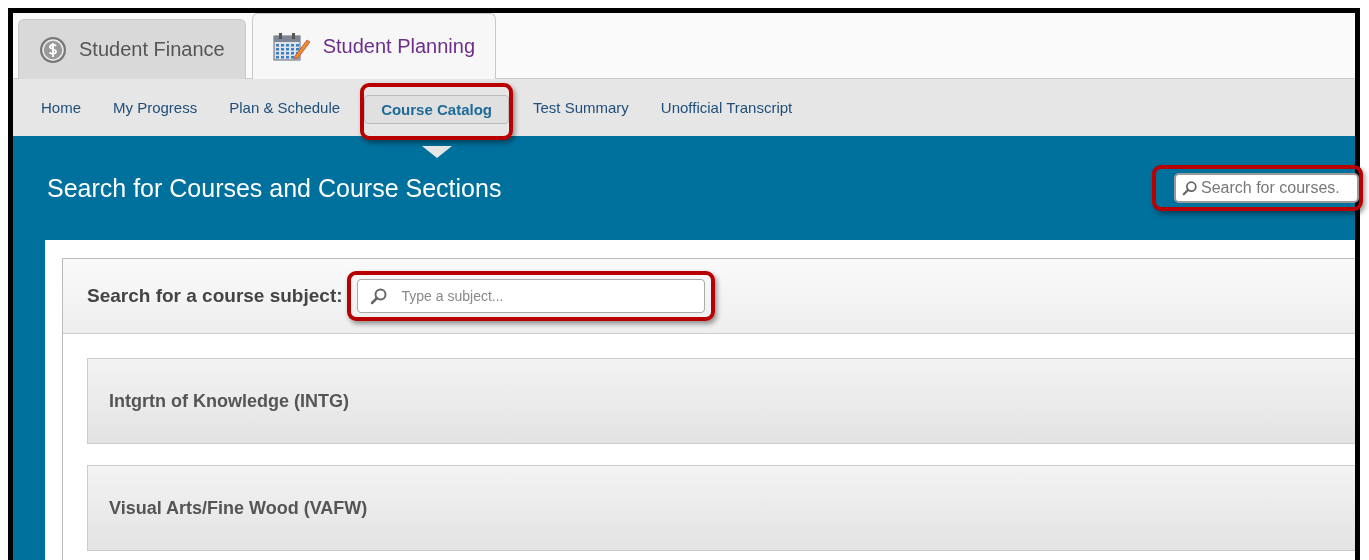  I want to click on app-tab: Student Planning, so click(373, 46).